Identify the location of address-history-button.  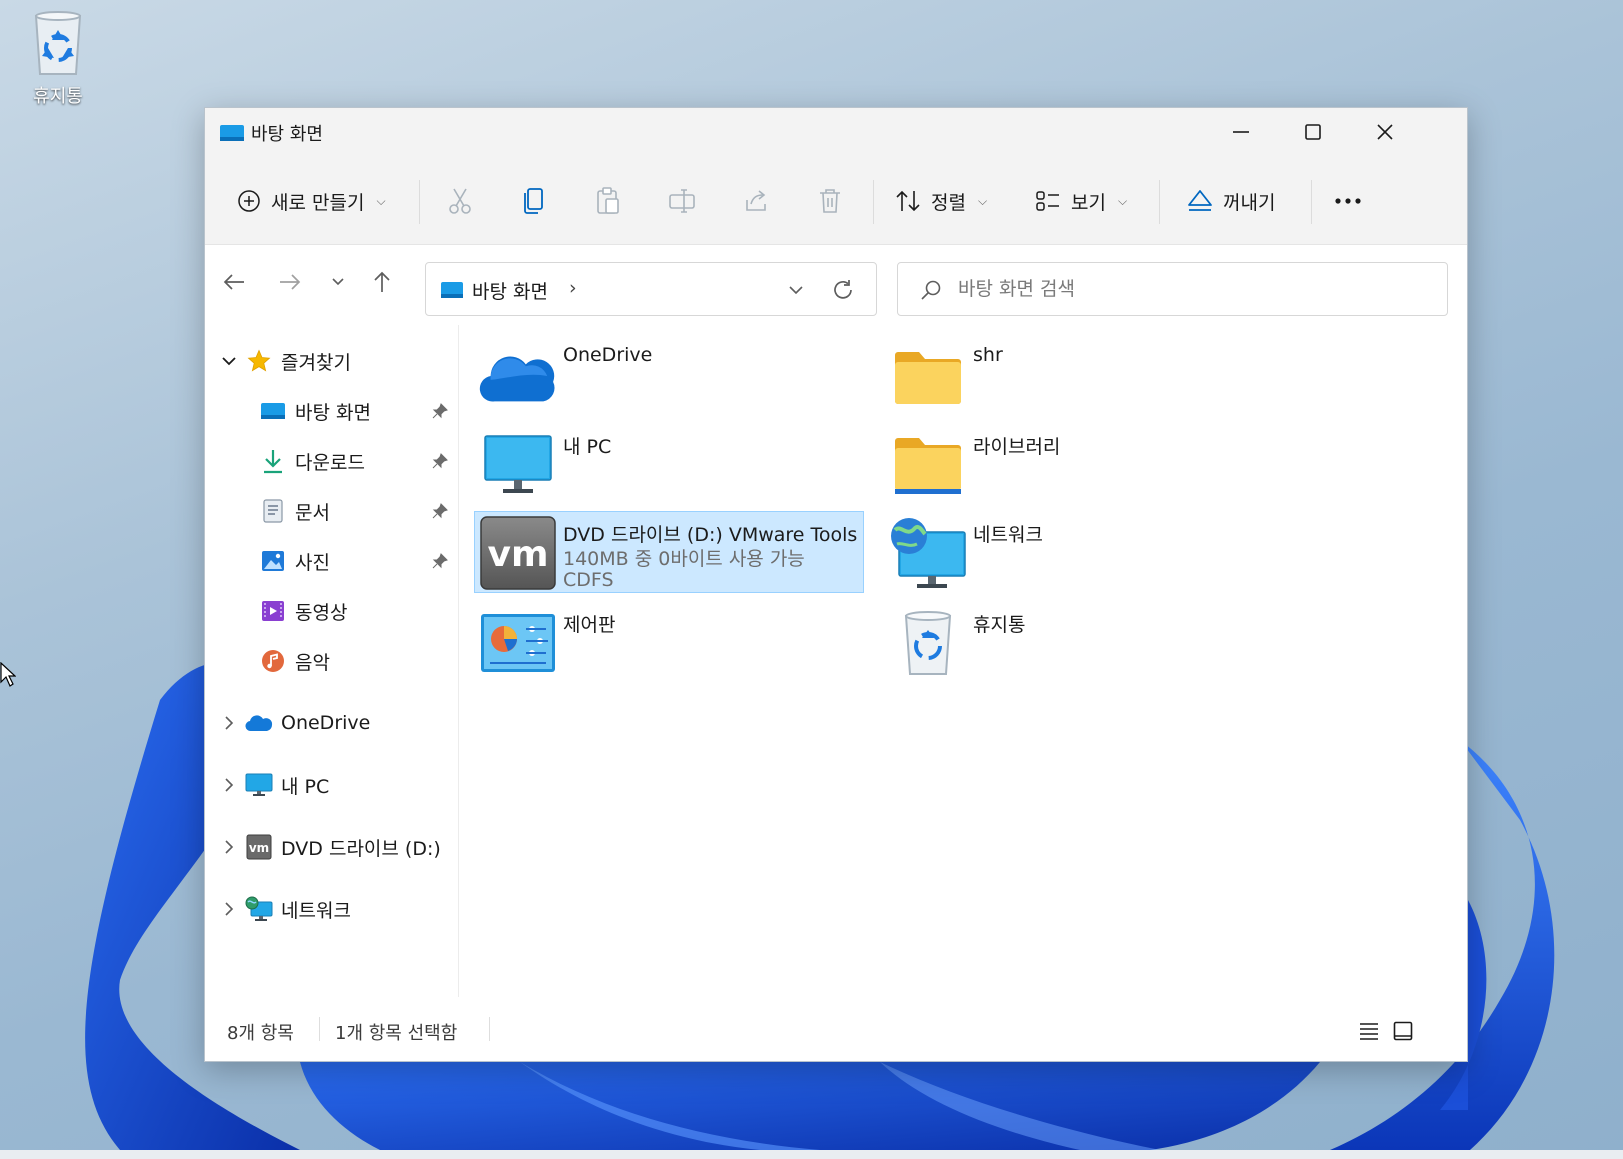
(796, 290).